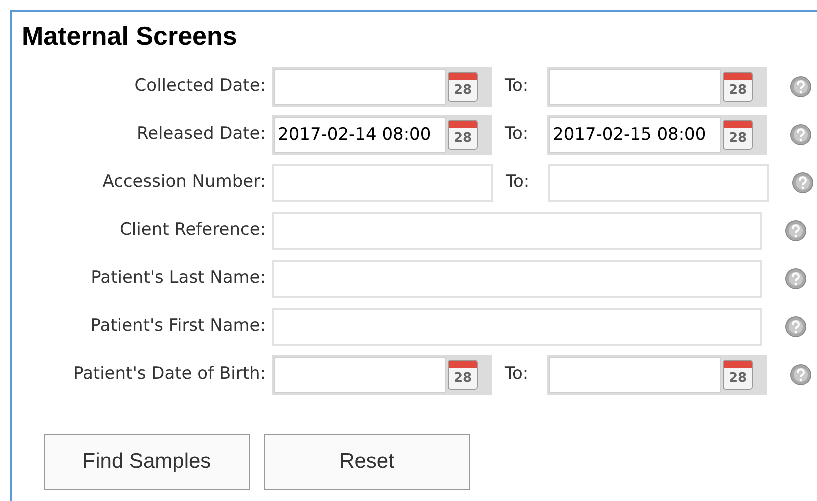  Describe the element at coordinates (635, 135) in the screenshot. I see `date-field: 2017-02-15 08:00` at that location.